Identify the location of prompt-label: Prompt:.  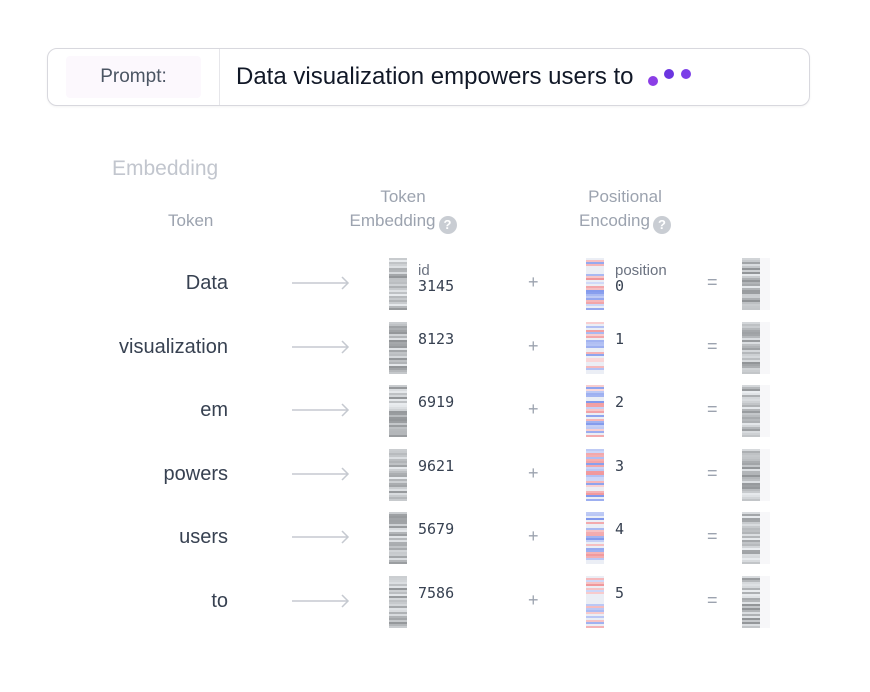
(133, 77).